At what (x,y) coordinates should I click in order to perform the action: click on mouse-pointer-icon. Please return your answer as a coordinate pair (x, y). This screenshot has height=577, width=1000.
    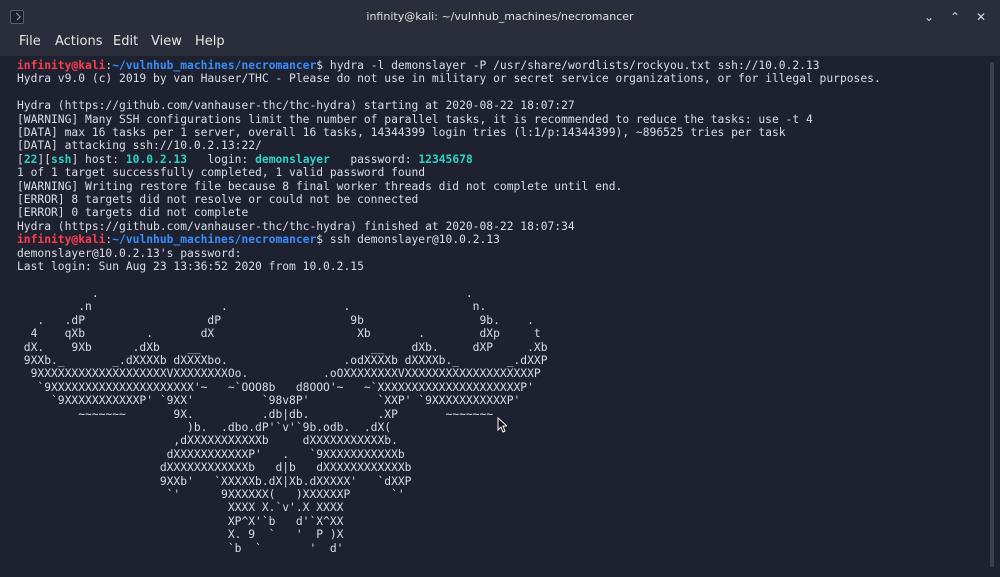
    Looking at the image, I should click on (502, 425).